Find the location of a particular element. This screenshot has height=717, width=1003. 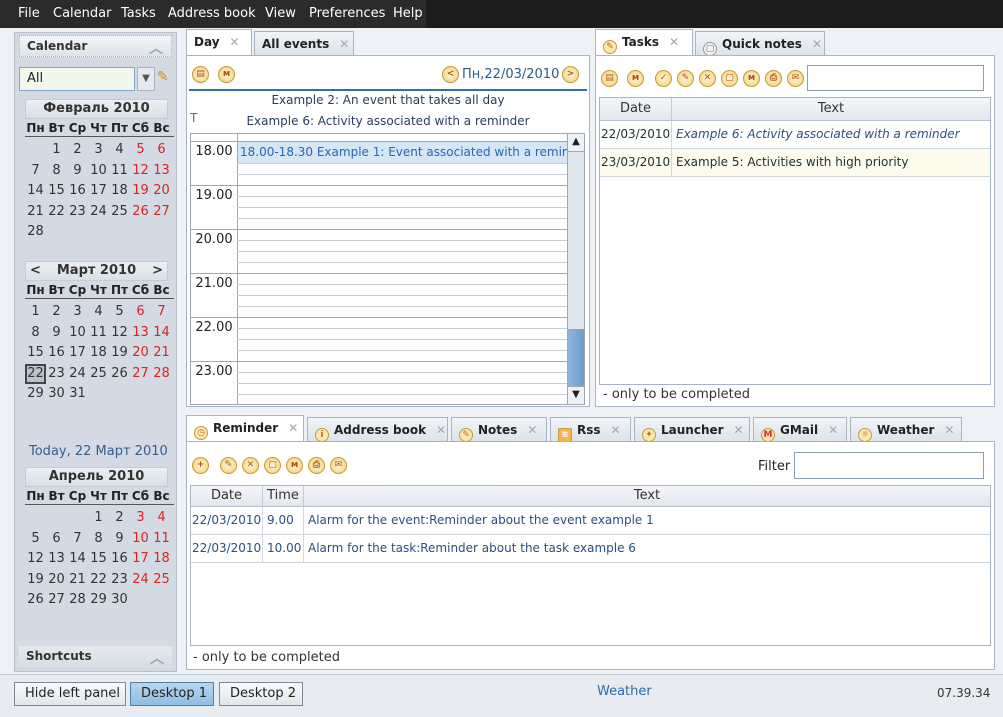

new-event-icon: ▤ is located at coordinates (200, 74).